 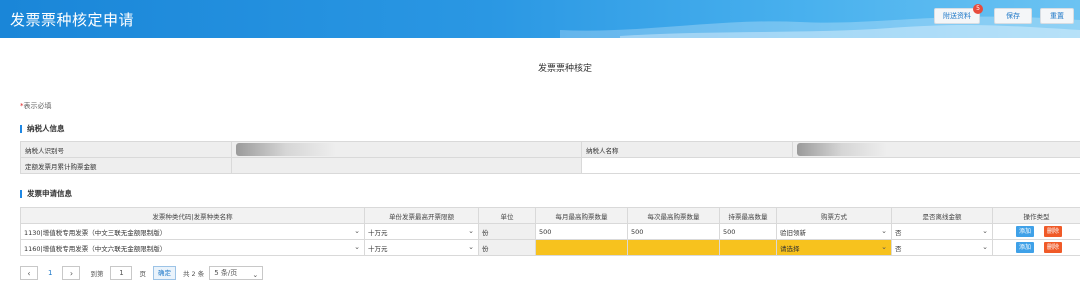 I want to click on required-note: *表示必填, so click(x=36, y=106).